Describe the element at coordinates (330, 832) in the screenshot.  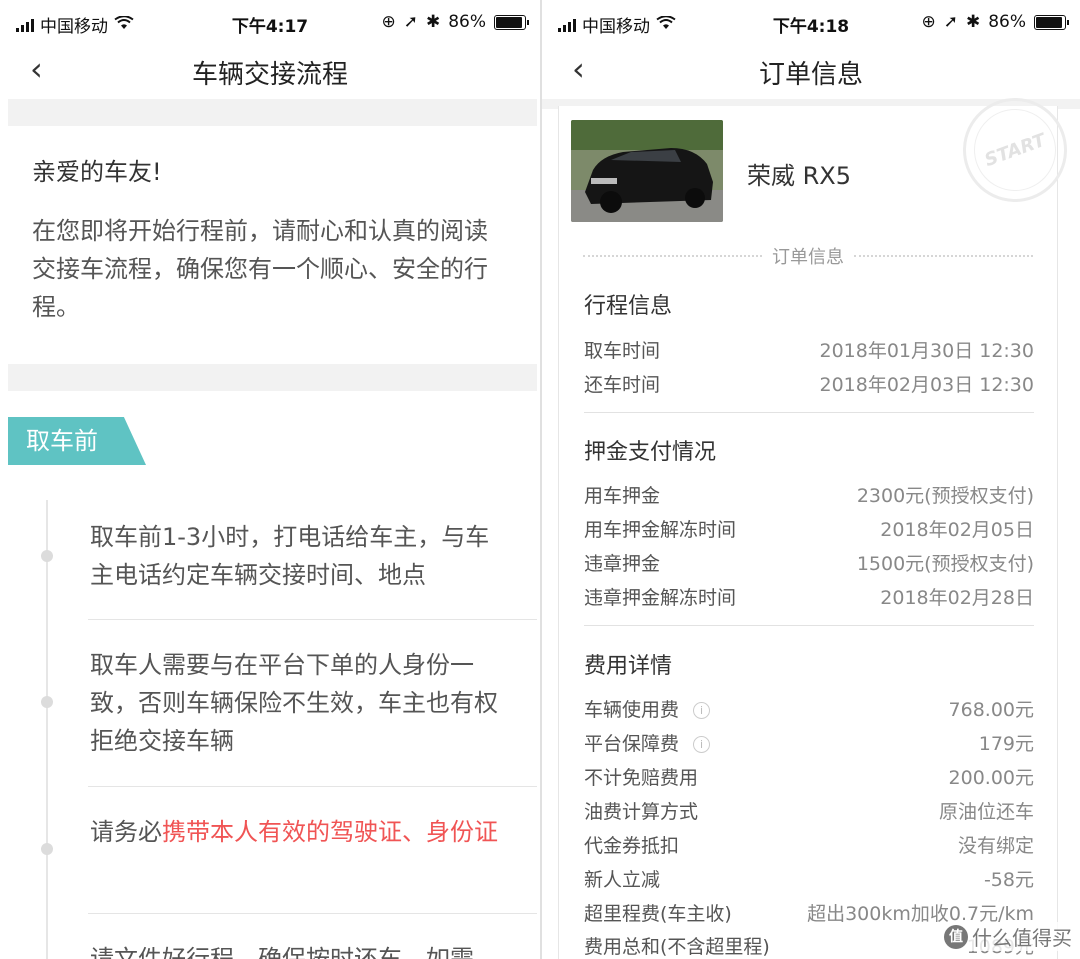
I see `step-highlight: 携带本人有效的驾驶证、身份证` at that location.